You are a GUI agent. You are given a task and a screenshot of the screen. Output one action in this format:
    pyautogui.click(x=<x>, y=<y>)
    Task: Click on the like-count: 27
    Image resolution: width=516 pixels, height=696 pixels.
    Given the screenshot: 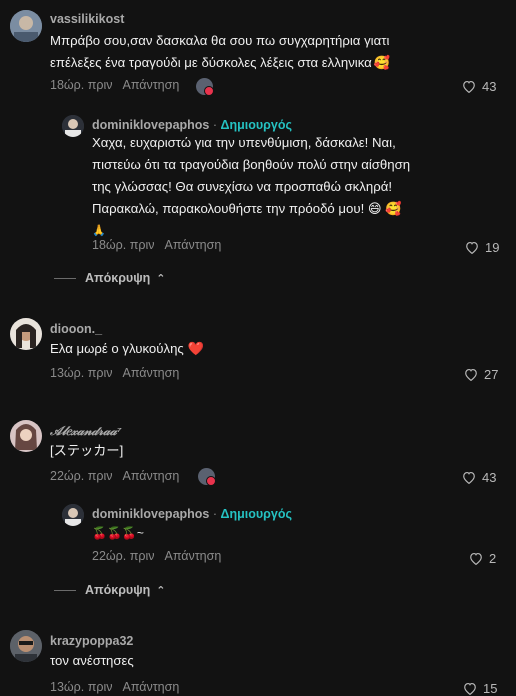 What is the action you would take?
    pyautogui.click(x=491, y=374)
    